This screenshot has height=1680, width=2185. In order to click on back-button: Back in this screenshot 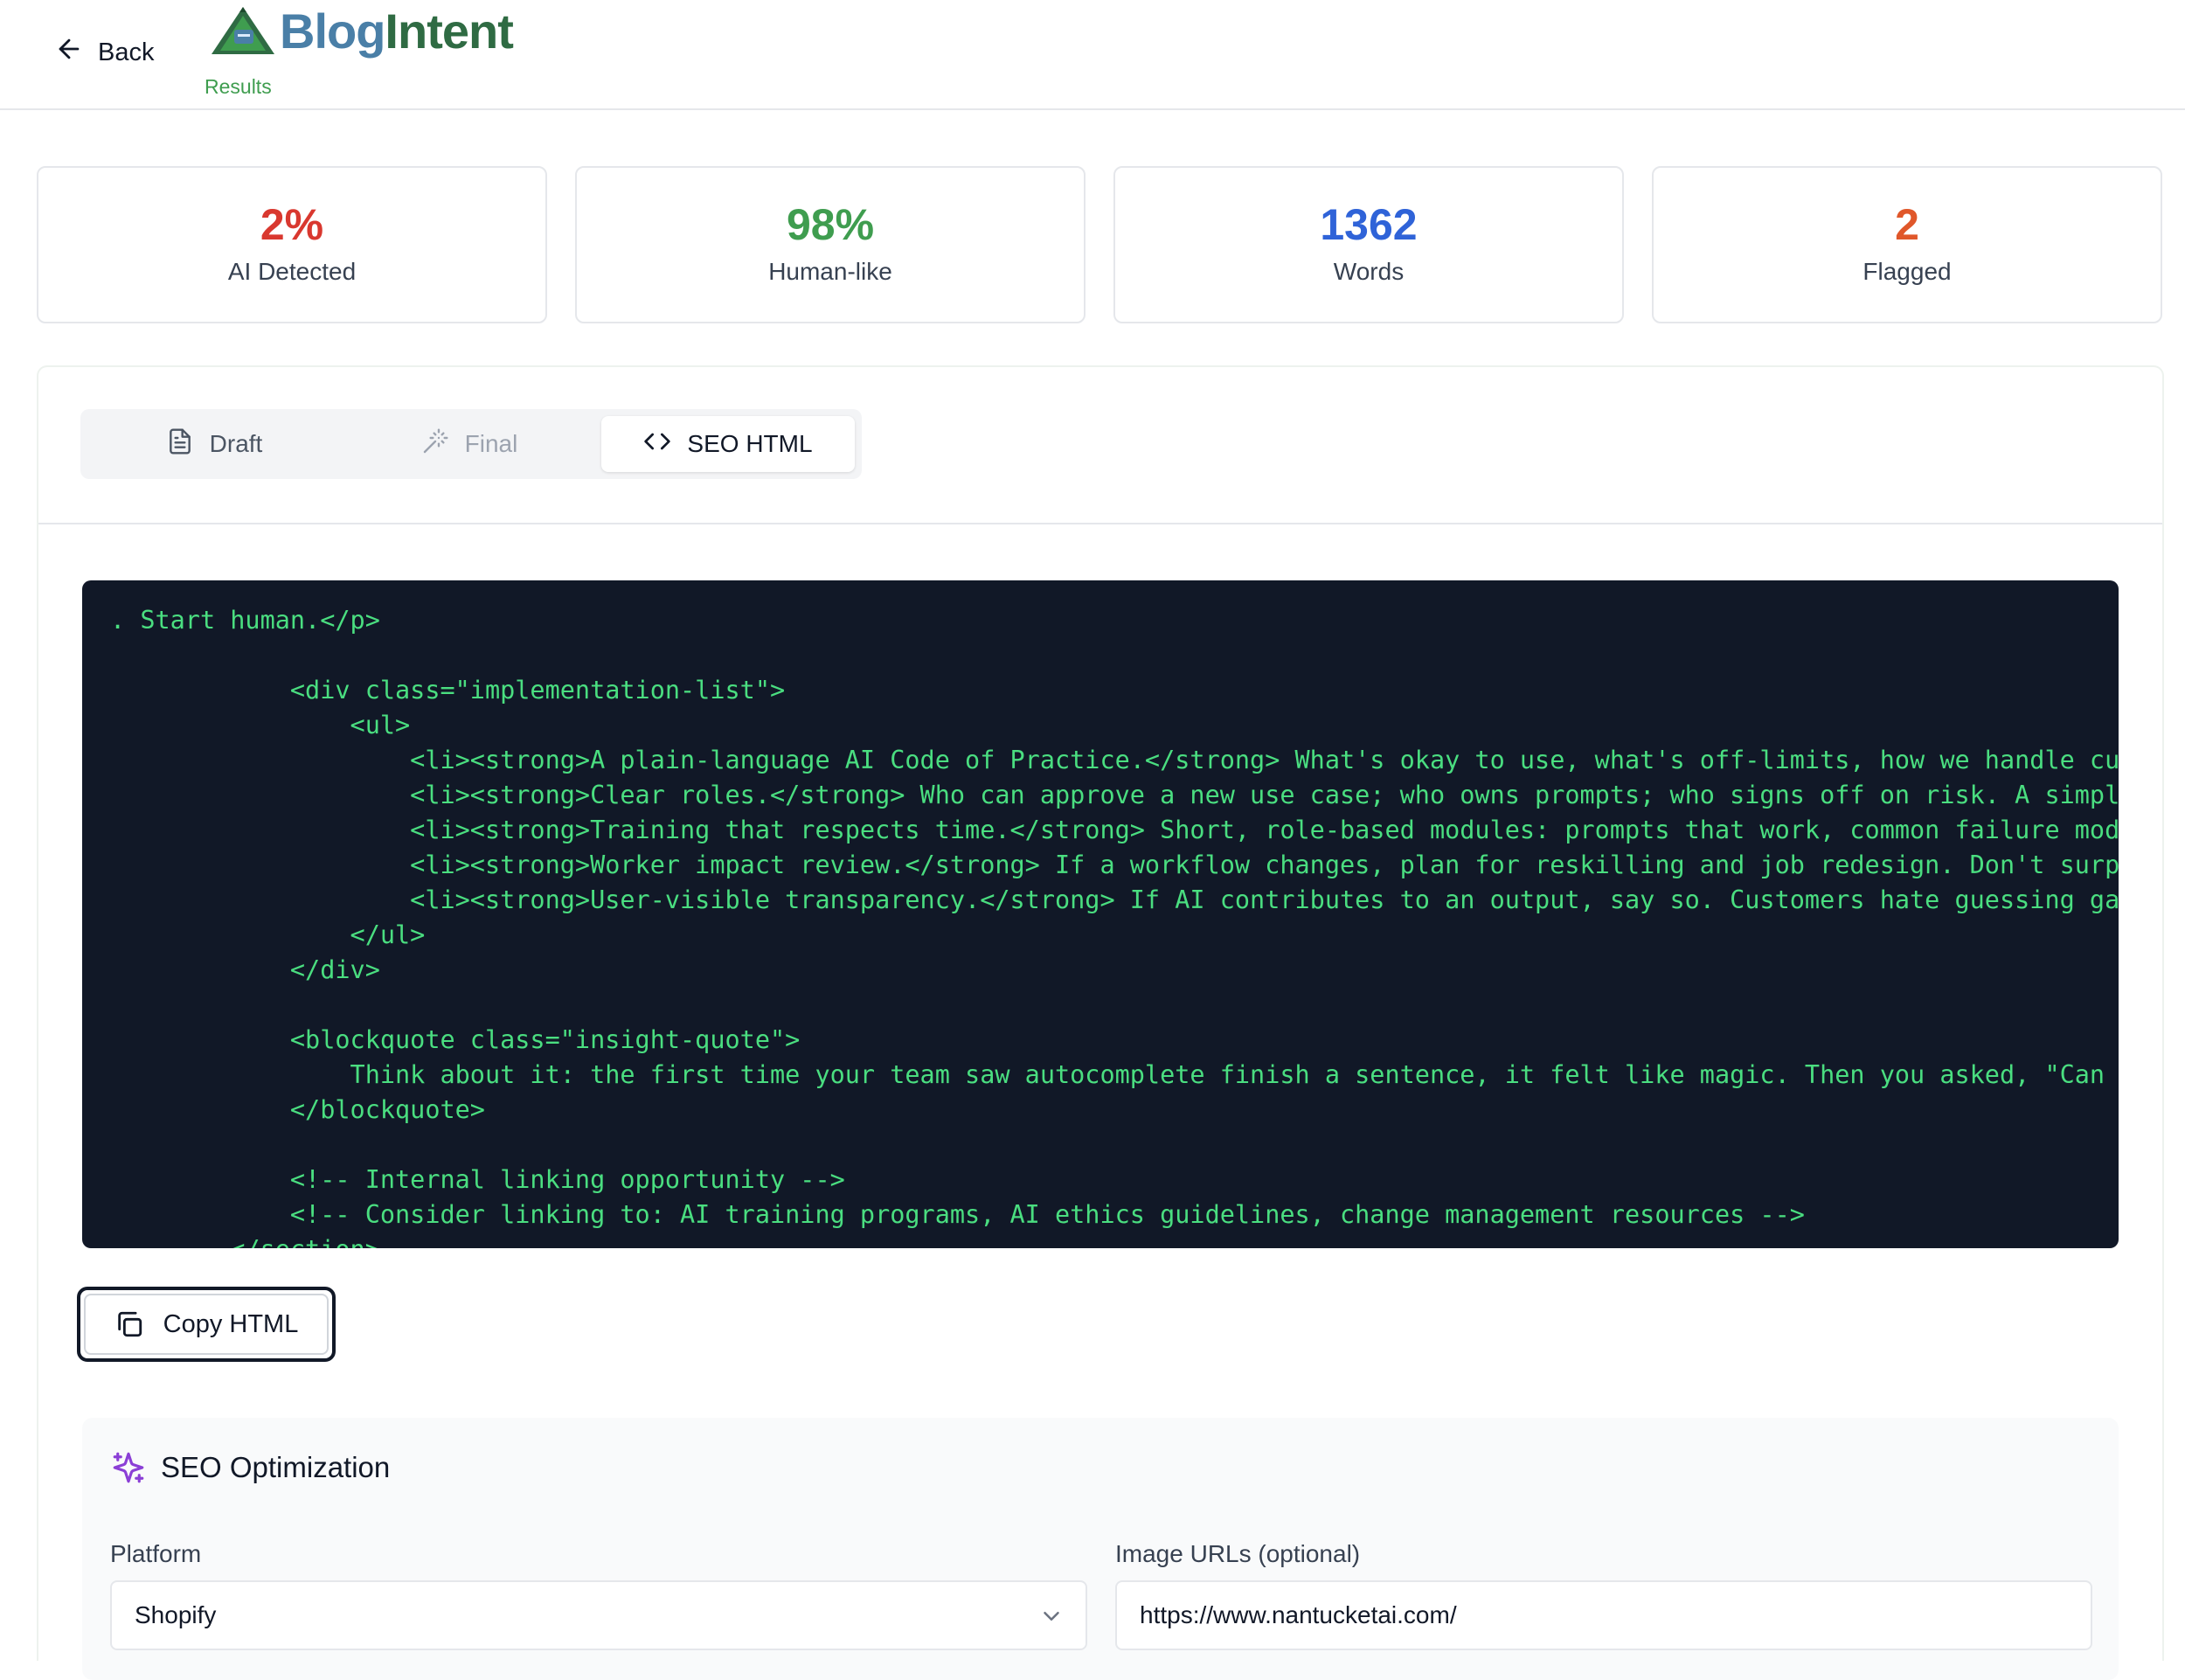, I will do `click(104, 52)`.